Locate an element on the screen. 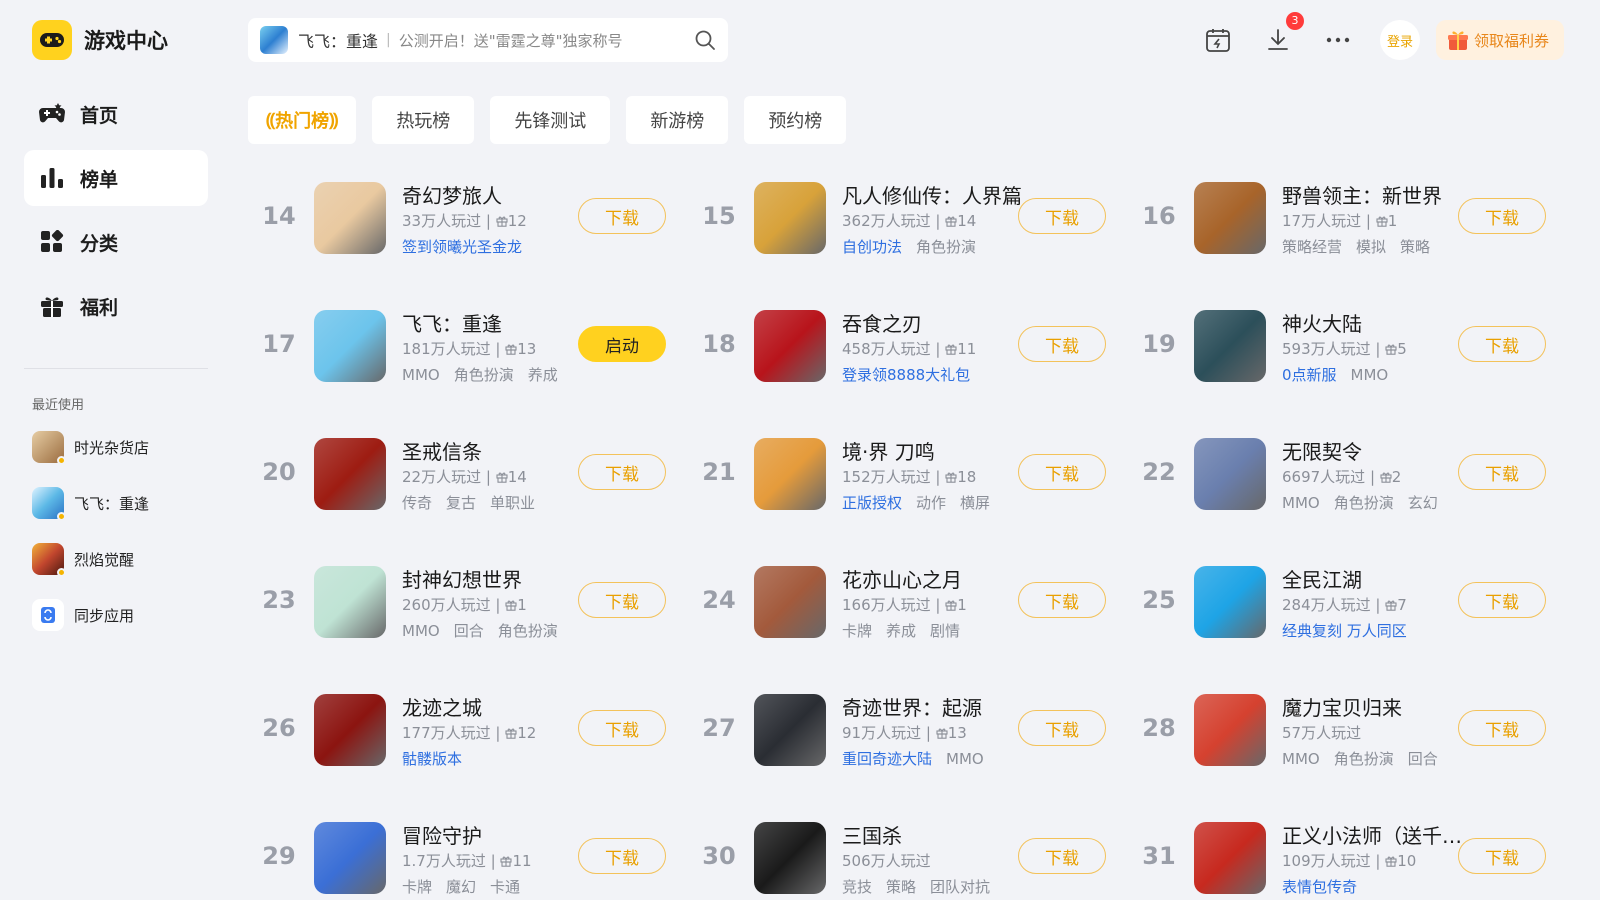  sidebar-nav: 首页 榜单 分类 福利 is located at coordinates (116, 214).